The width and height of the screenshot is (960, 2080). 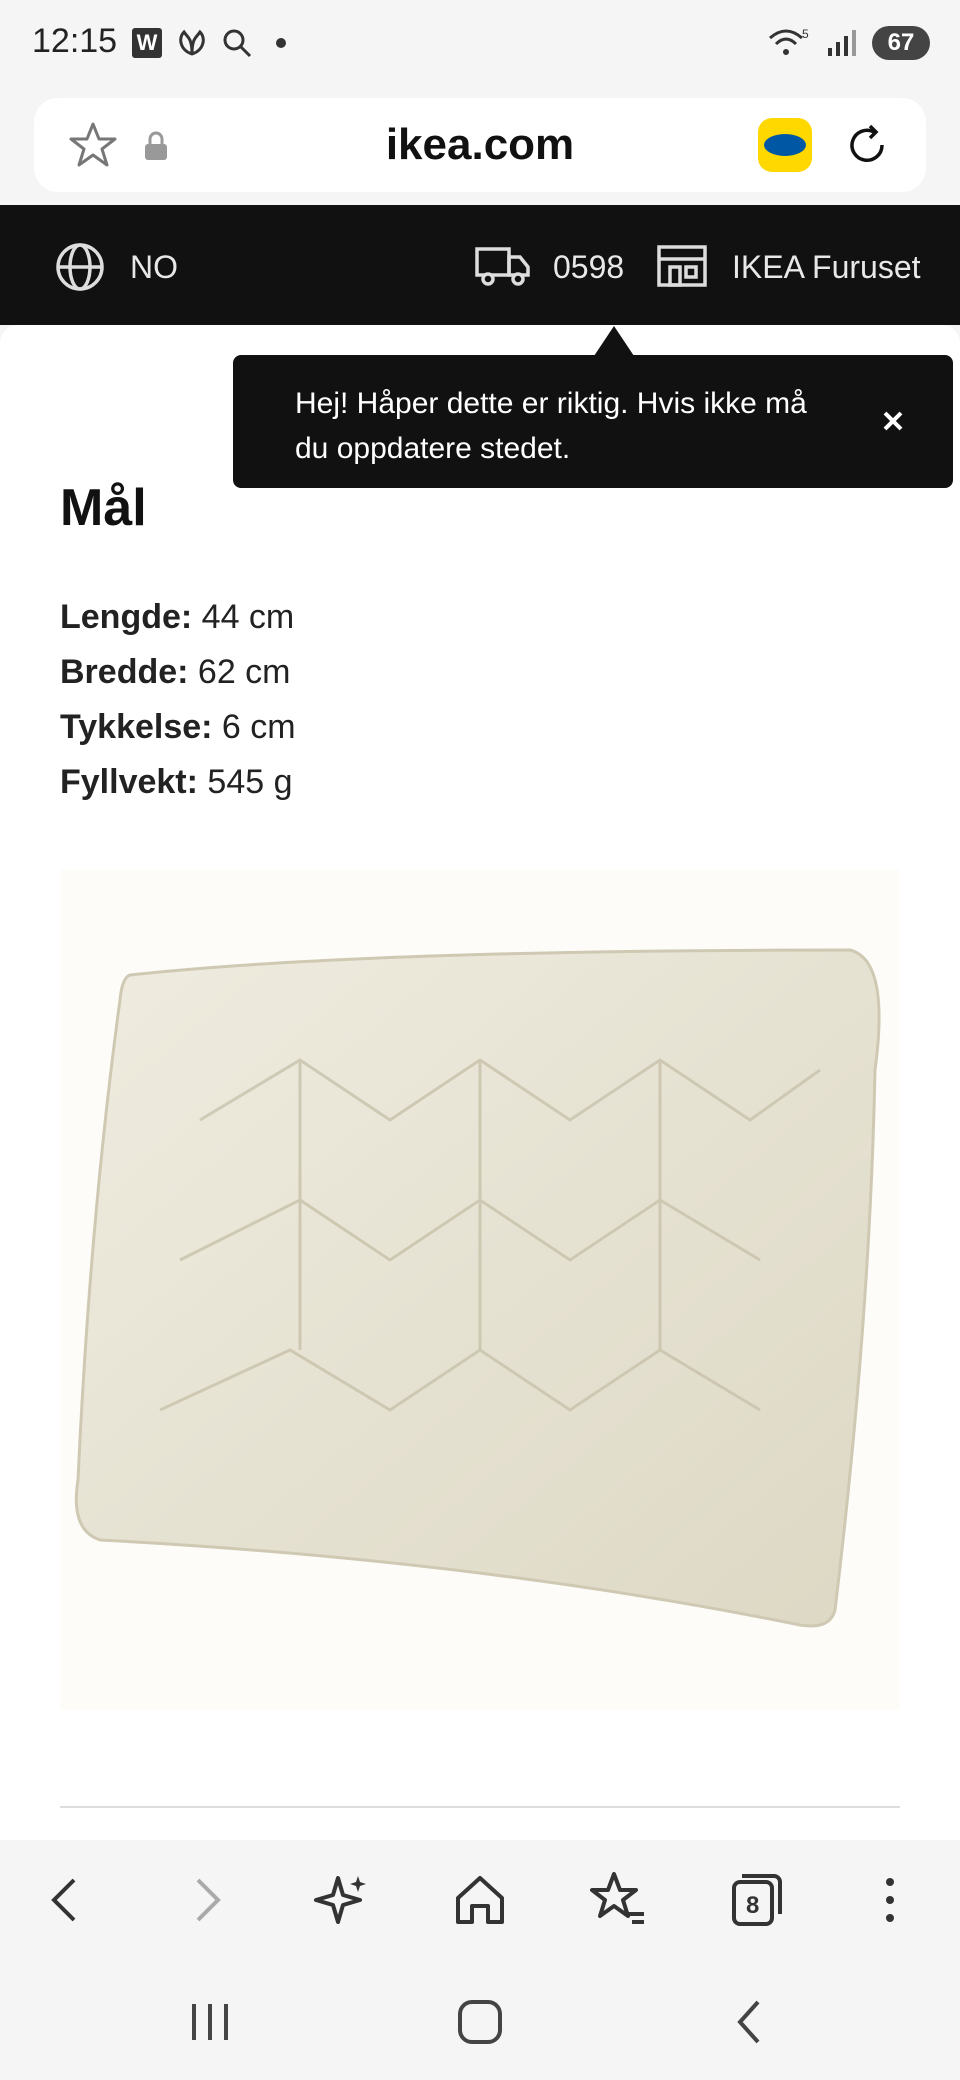 I want to click on back-icon, so click(x=66, y=1900).